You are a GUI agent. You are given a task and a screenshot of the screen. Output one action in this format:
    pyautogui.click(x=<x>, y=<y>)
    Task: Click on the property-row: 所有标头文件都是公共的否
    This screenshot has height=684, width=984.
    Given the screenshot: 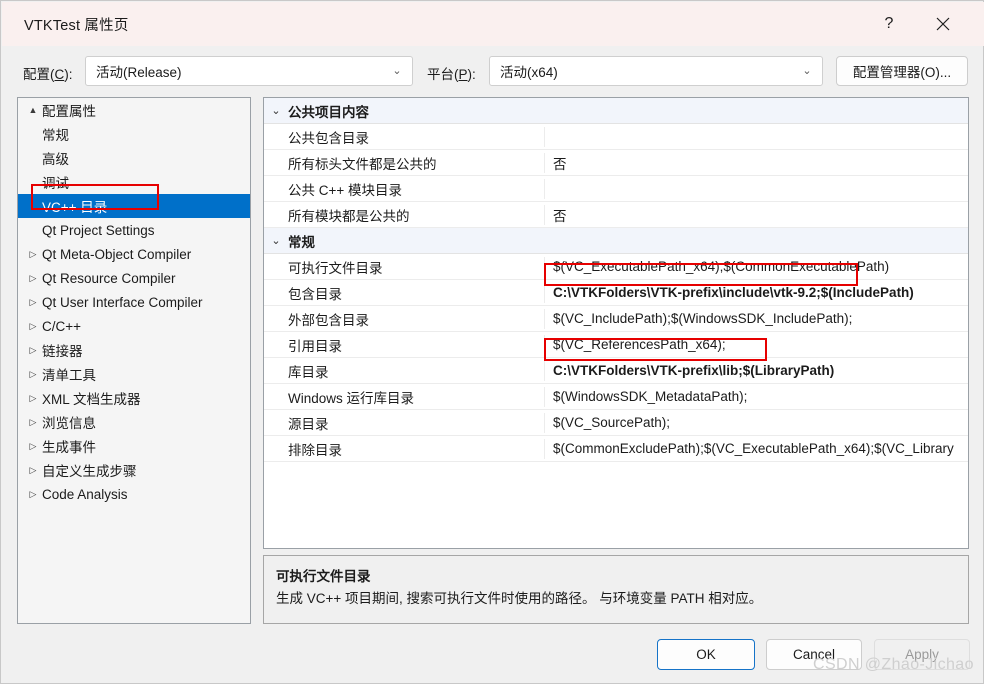 What is the action you would take?
    pyautogui.click(x=616, y=163)
    